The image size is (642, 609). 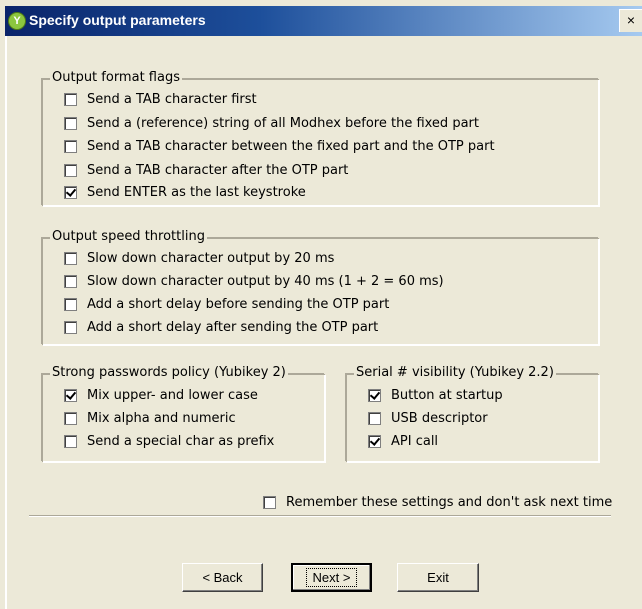 I want to click on checkbox-mix-case: Mix upper- and lower case, so click(x=161, y=395).